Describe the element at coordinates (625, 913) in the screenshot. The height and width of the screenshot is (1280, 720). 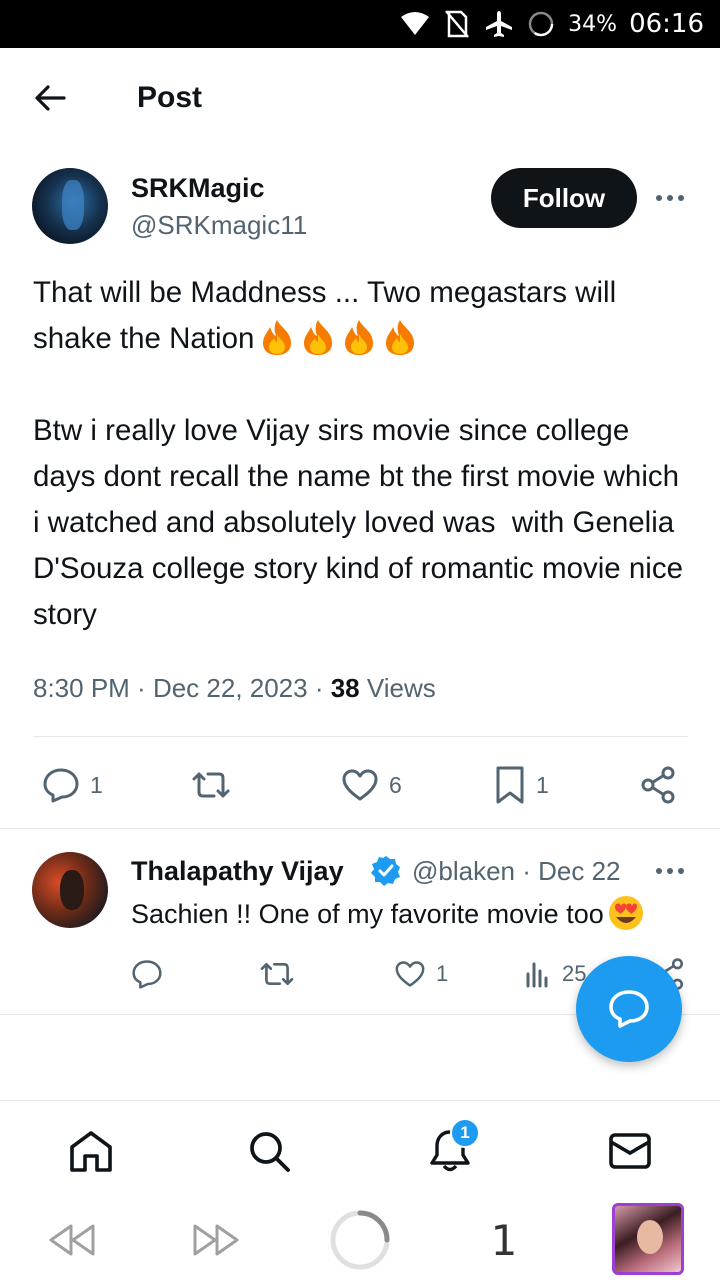
I see `heart-eyes-emoji` at that location.